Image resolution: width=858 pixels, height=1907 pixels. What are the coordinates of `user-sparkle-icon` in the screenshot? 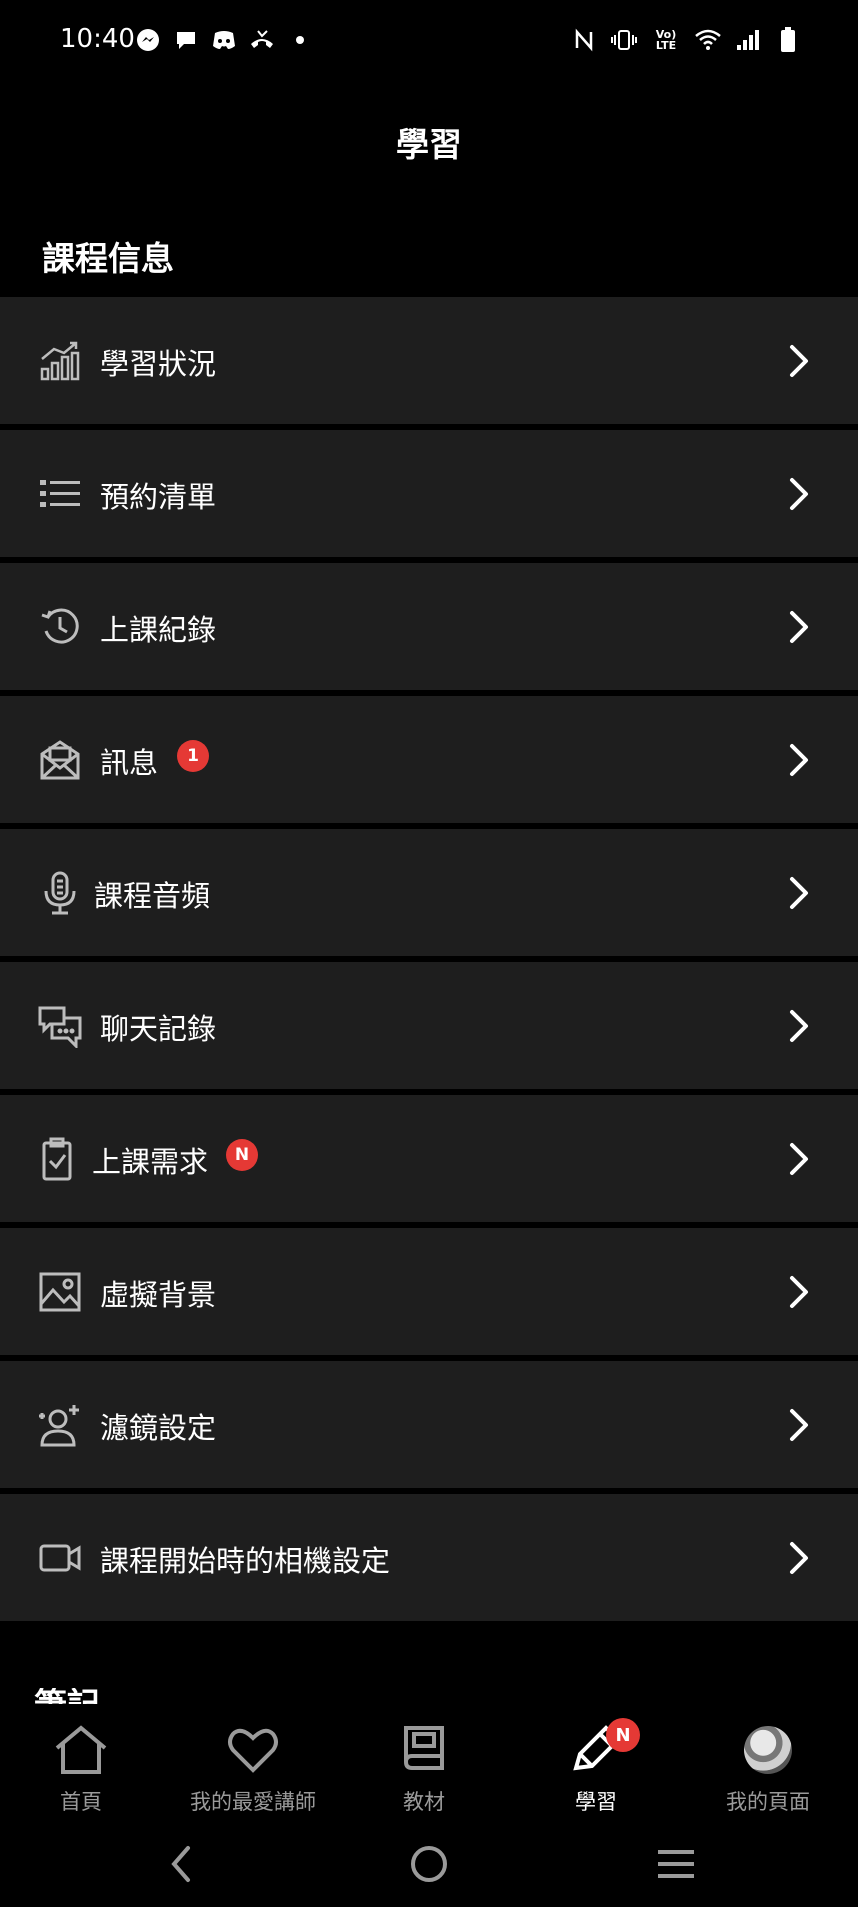 It's located at (60, 1425).